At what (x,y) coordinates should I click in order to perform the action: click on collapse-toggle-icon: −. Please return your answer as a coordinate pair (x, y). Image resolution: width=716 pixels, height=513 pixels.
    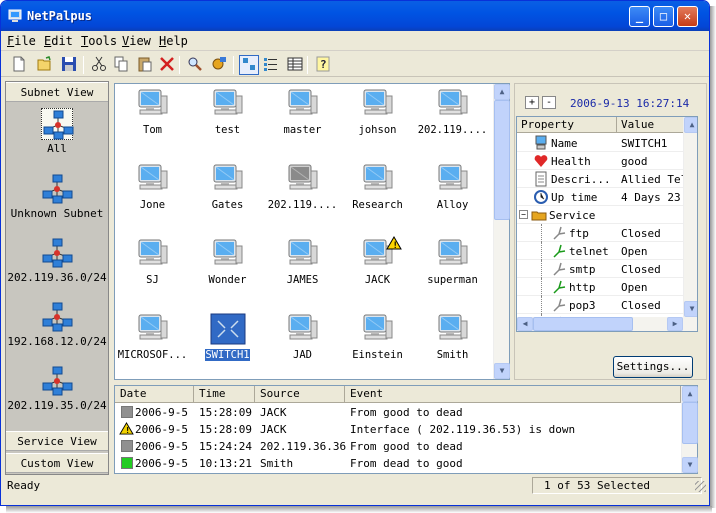
    Looking at the image, I should click on (523, 214).